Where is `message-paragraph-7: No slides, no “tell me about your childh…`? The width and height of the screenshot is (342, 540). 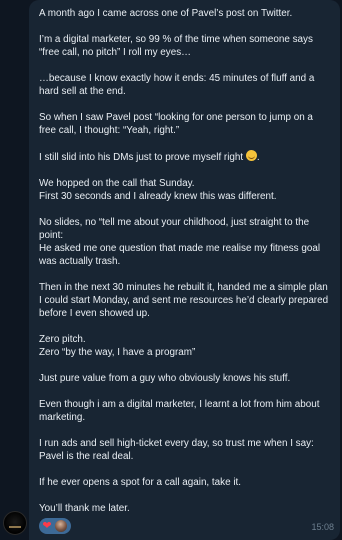
message-paragraph-7: No slides, no “tell me about your childh… is located at coordinates (180, 242).